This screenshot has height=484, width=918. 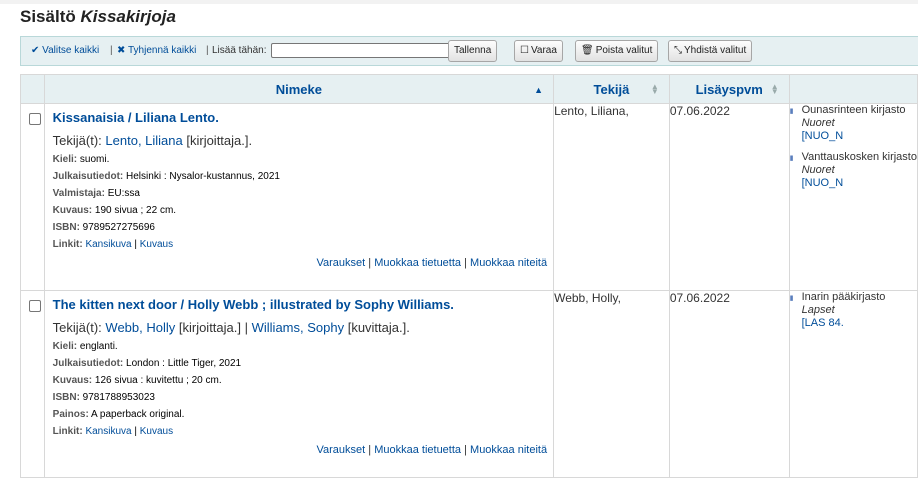 What do you see at coordinates (539, 90) in the screenshot?
I see `sort-ascending-icon: ▲` at bounding box center [539, 90].